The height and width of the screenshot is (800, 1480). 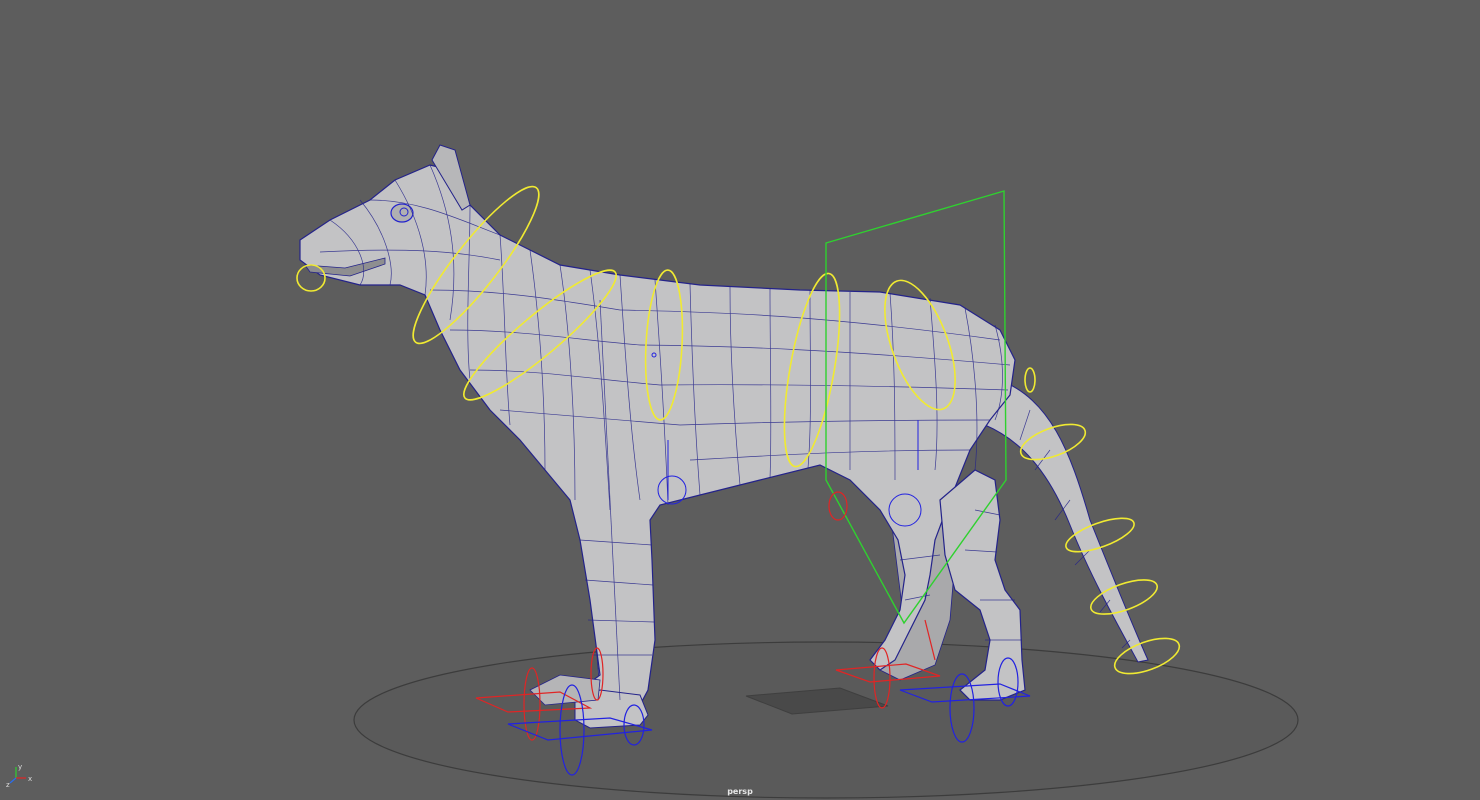 I want to click on axis-indicator-icon: y x z, so click(x=19, y=775).